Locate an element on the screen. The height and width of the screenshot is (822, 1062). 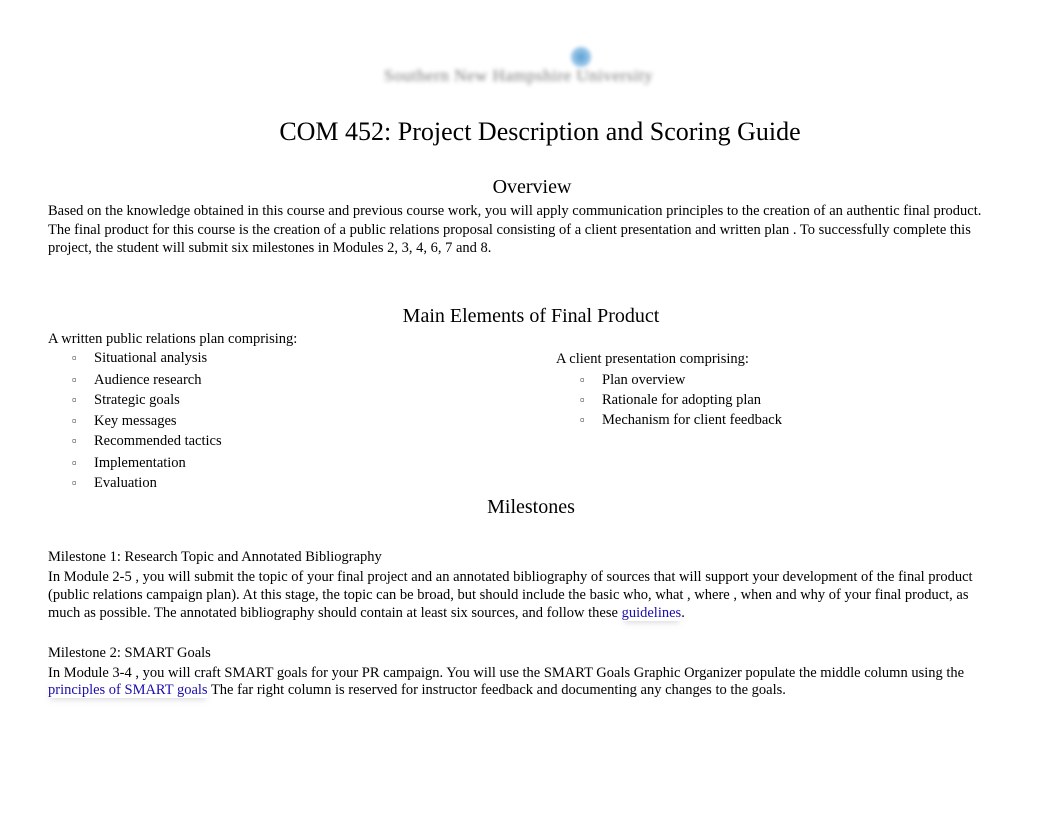
list-item: ▫ Implementation is located at coordinates (129, 463).